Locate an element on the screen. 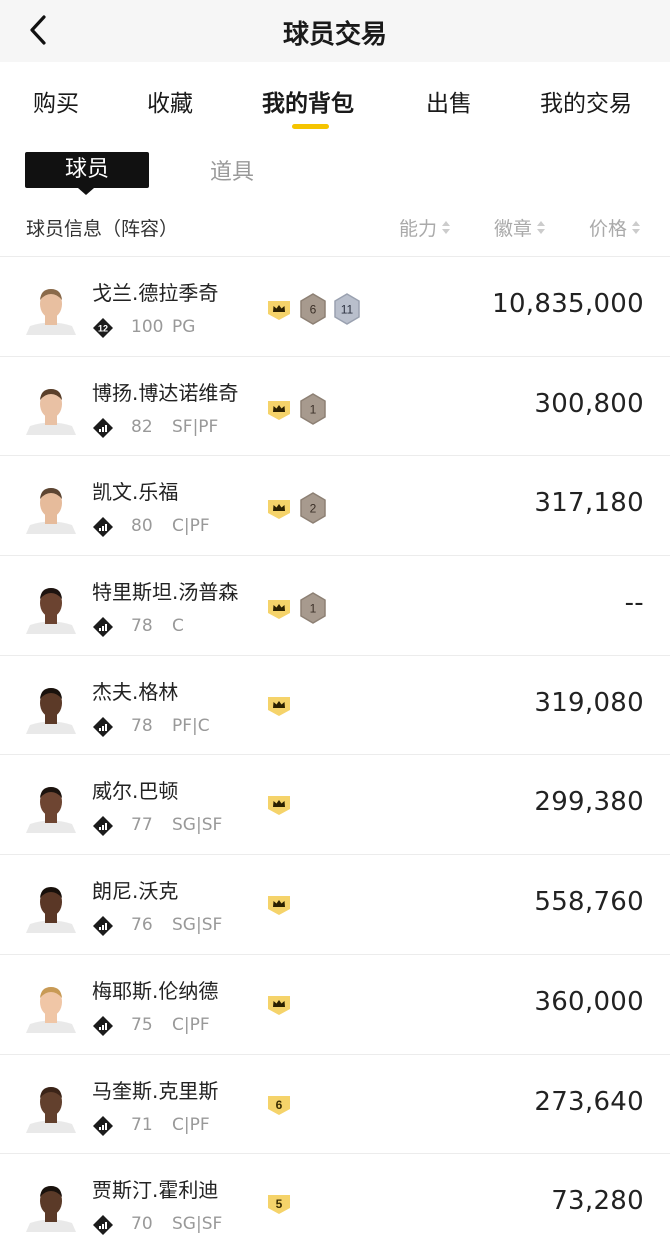 The image size is (670, 1254). bronze-badge: 2 is located at coordinates (313, 508).